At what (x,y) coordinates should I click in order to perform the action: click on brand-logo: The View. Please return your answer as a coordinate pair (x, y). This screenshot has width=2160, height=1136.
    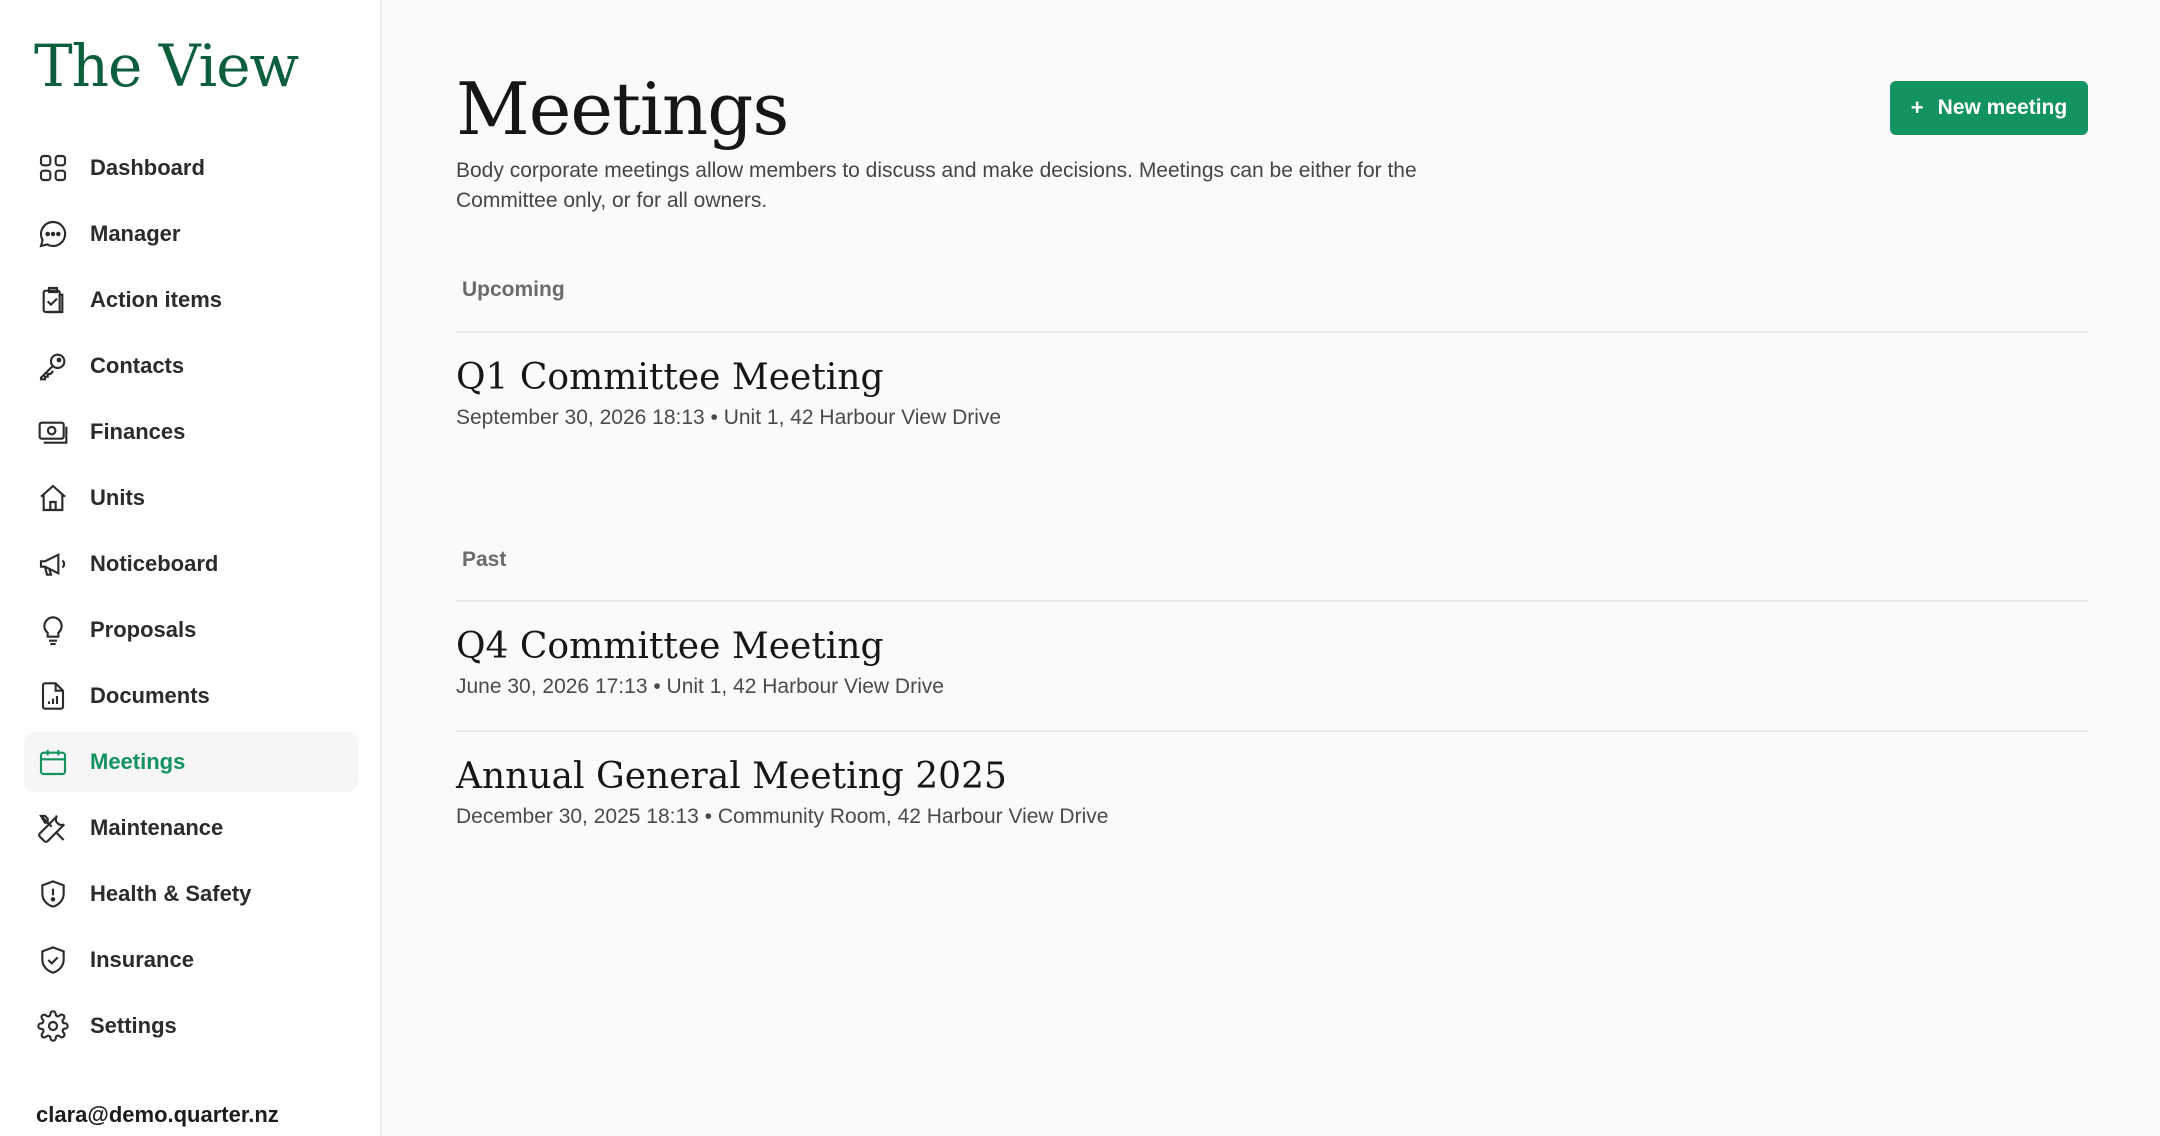
    Looking at the image, I should click on (166, 66).